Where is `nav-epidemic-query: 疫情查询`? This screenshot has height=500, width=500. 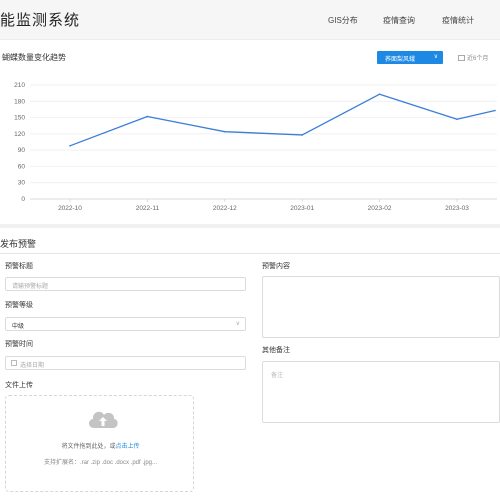
nav-epidemic-query: 疫情查询 is located at coordinates (399, 20).